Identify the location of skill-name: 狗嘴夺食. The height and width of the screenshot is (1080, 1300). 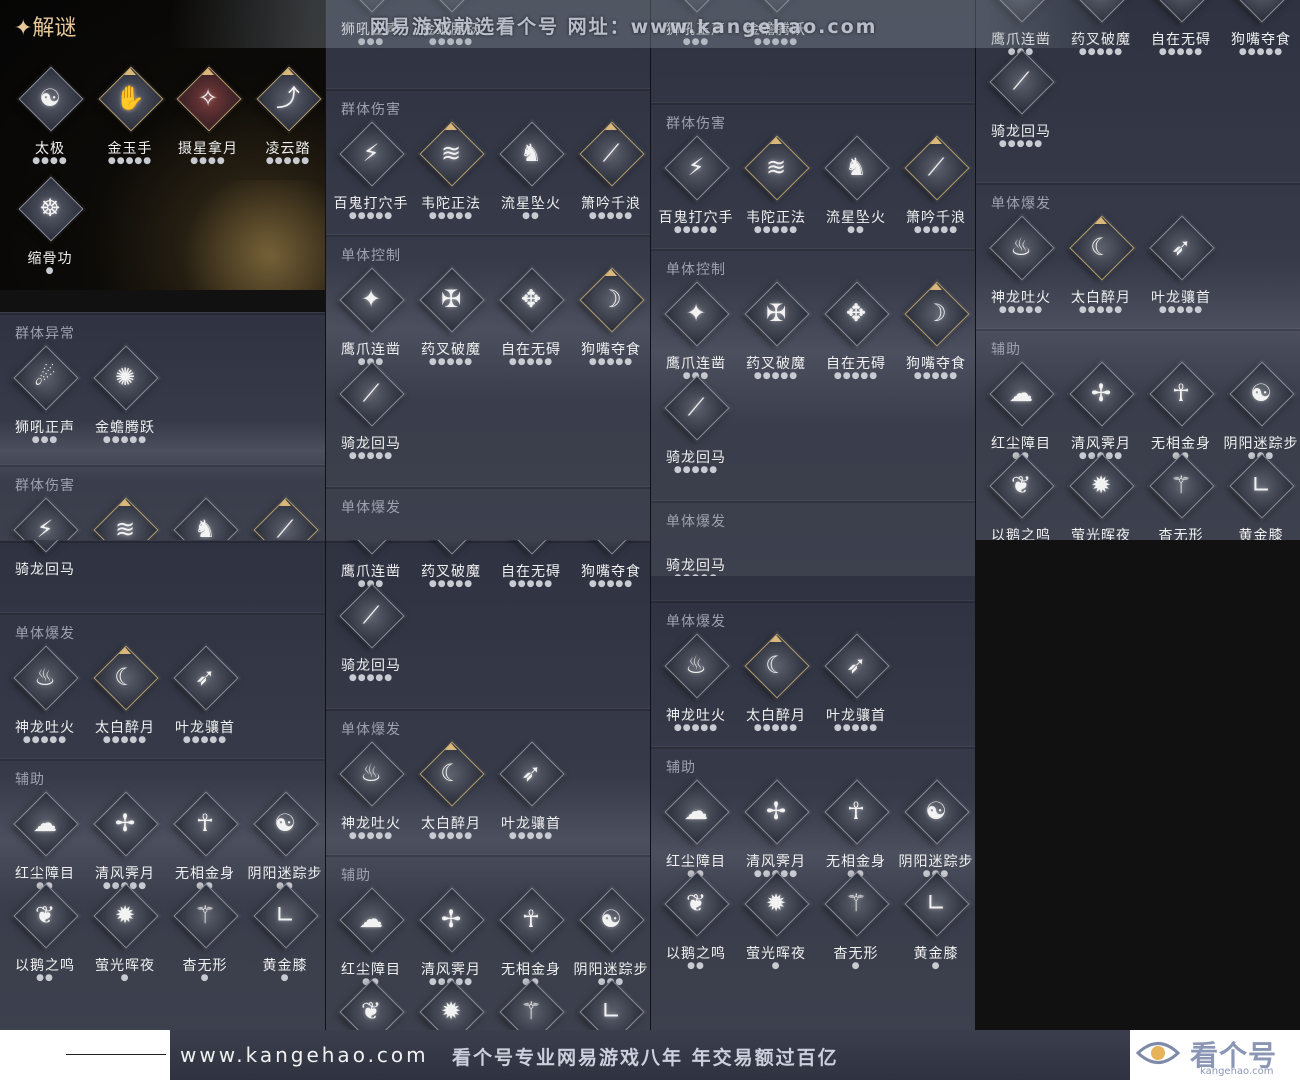
(611, 572).